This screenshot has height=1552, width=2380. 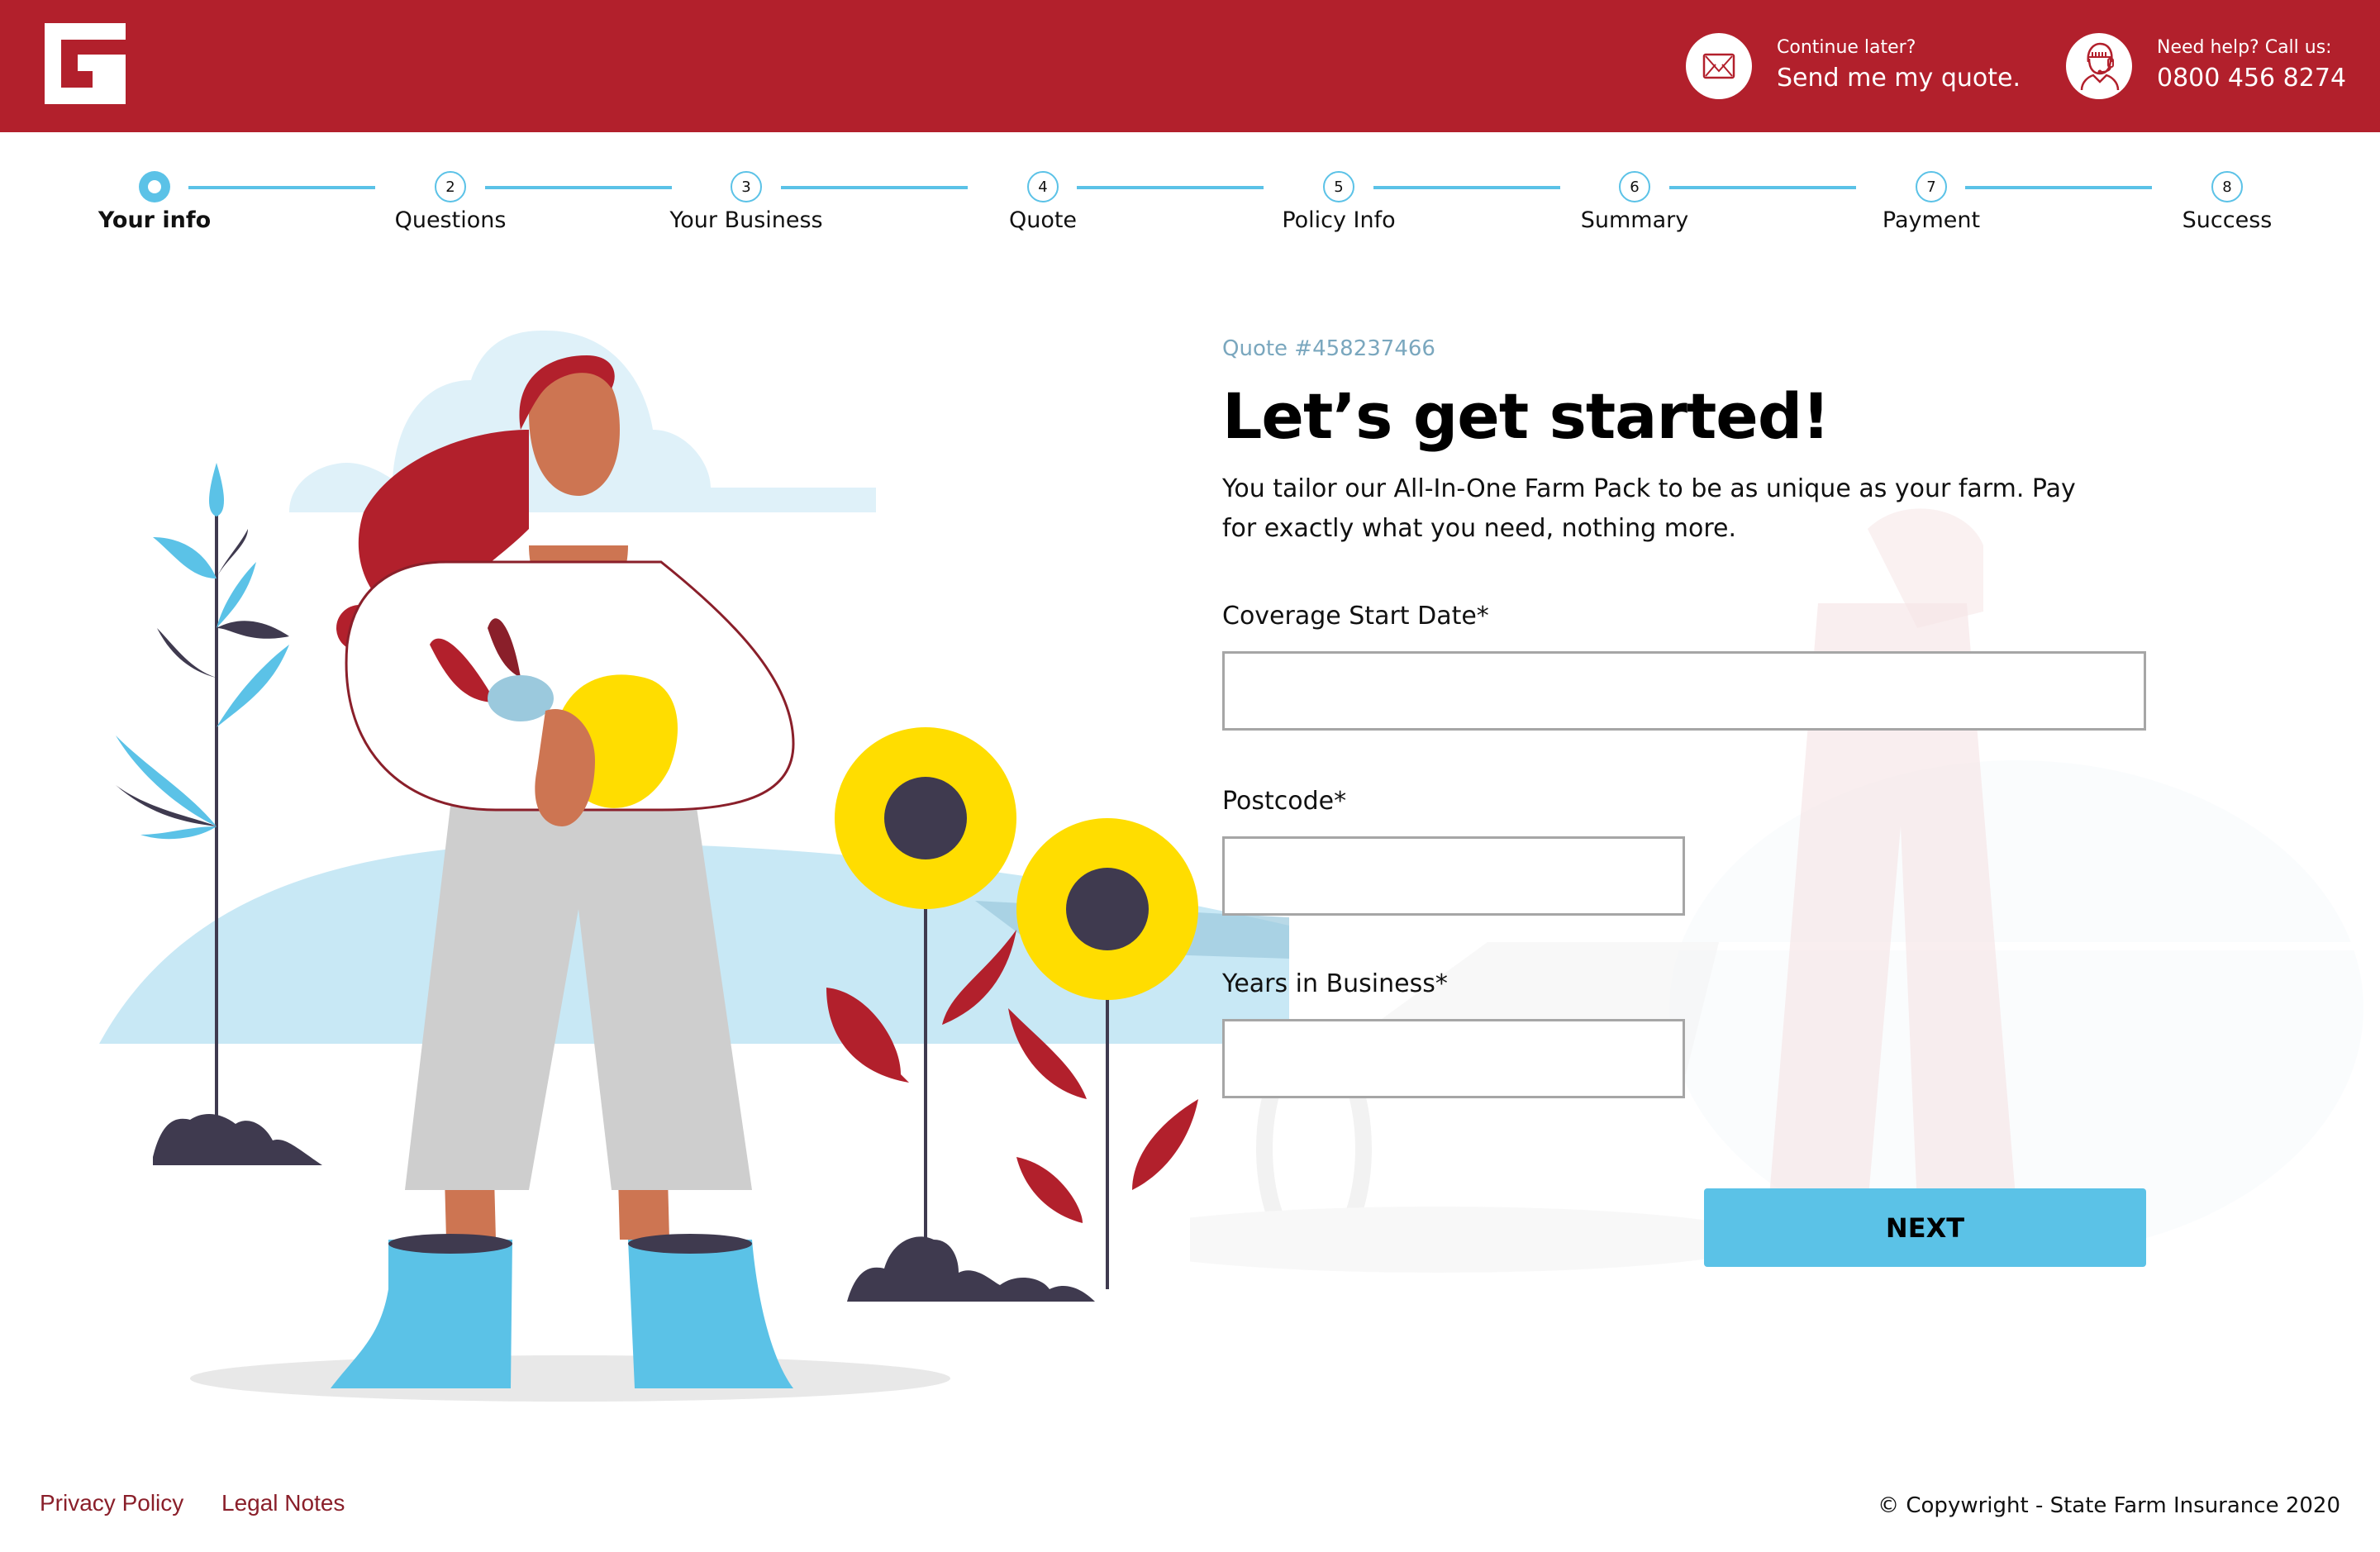 I want to click on call-help-block: Need help? Call us: 0800 456 8274, so click(x=2206, y=66).